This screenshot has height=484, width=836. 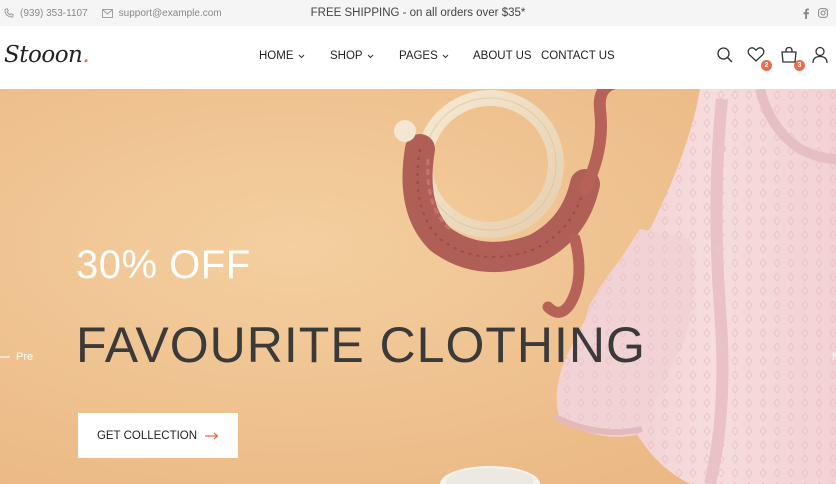 I want to click on slider-prev-button: Pre, so click(x=16, y=357).